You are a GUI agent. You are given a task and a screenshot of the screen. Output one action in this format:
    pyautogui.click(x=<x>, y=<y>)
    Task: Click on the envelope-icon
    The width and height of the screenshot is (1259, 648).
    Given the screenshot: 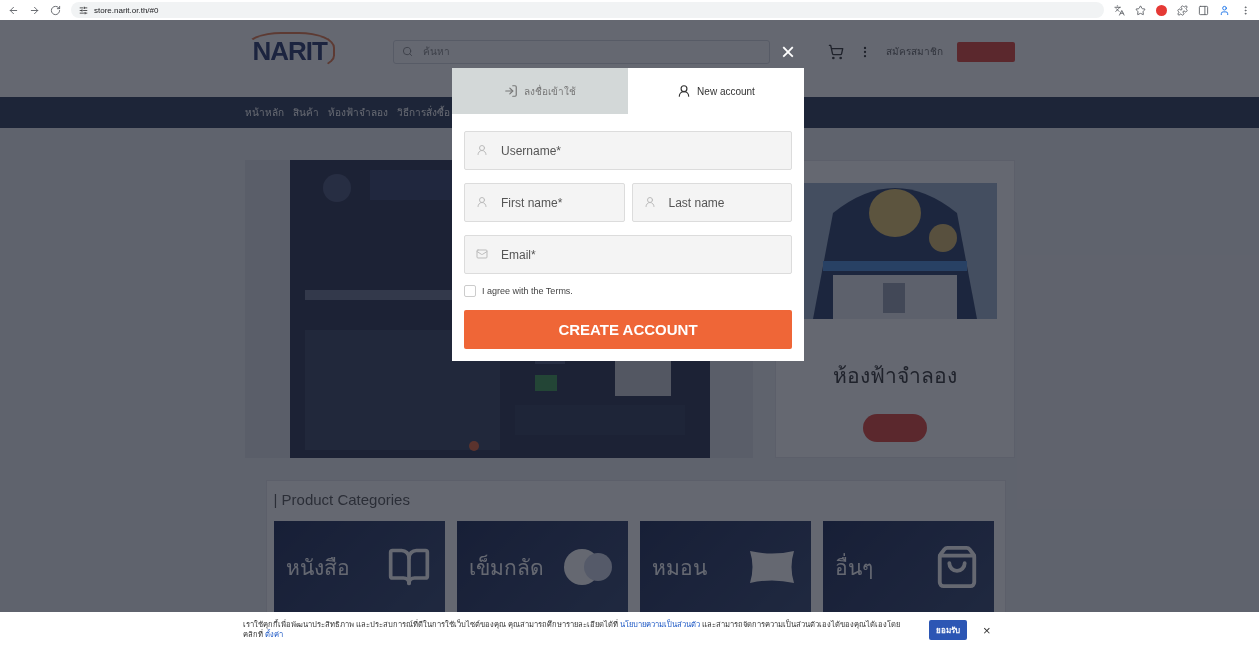 What is the action you would take?
    pyautogui.click(x=482, y=254)
    